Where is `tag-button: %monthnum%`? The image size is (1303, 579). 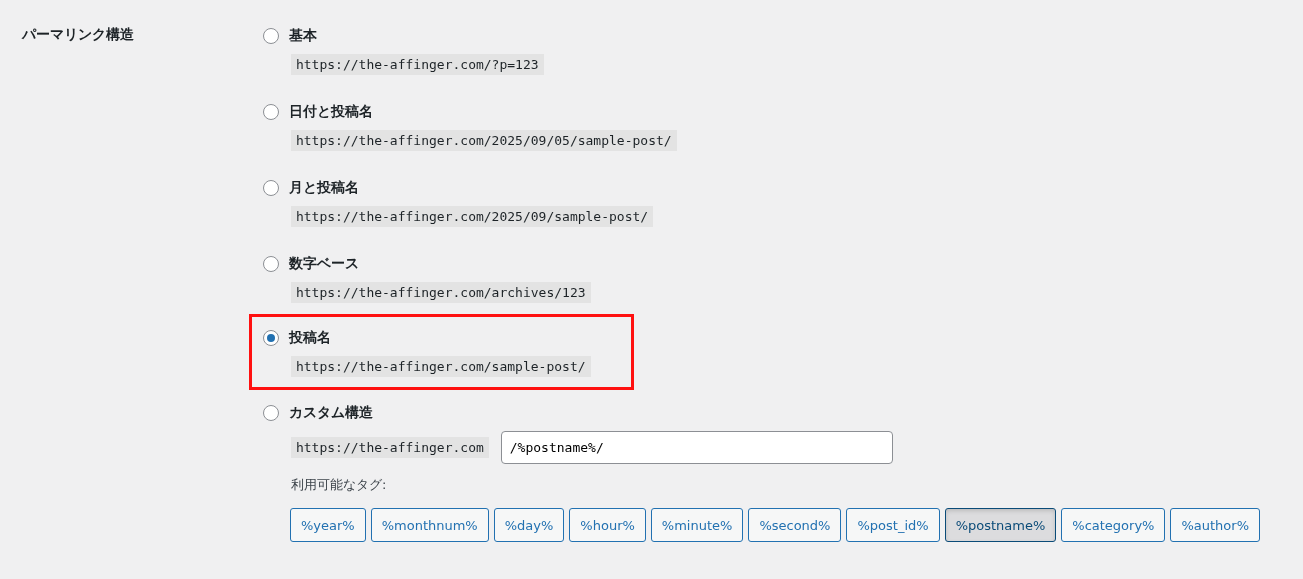 tag-button: %monthnum% is located at coordinates (429, 525).